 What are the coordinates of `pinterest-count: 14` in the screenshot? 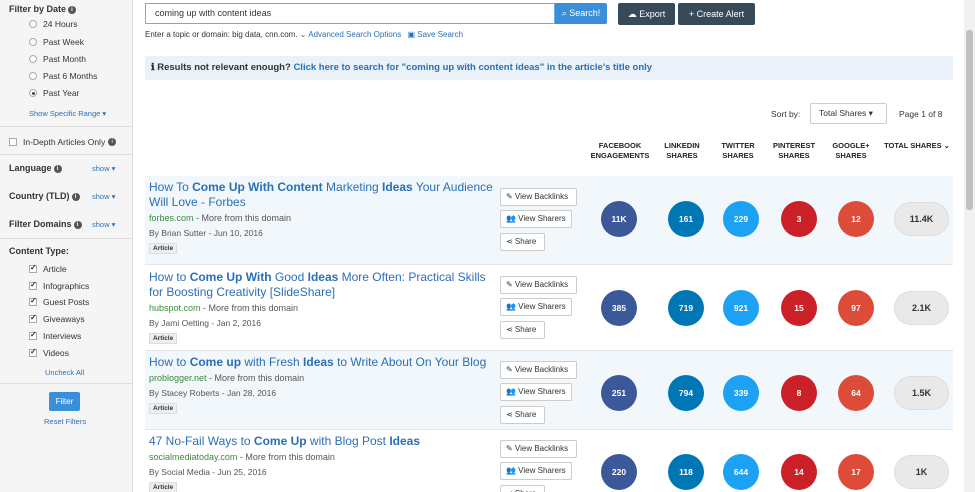 It's located at (799, 472).